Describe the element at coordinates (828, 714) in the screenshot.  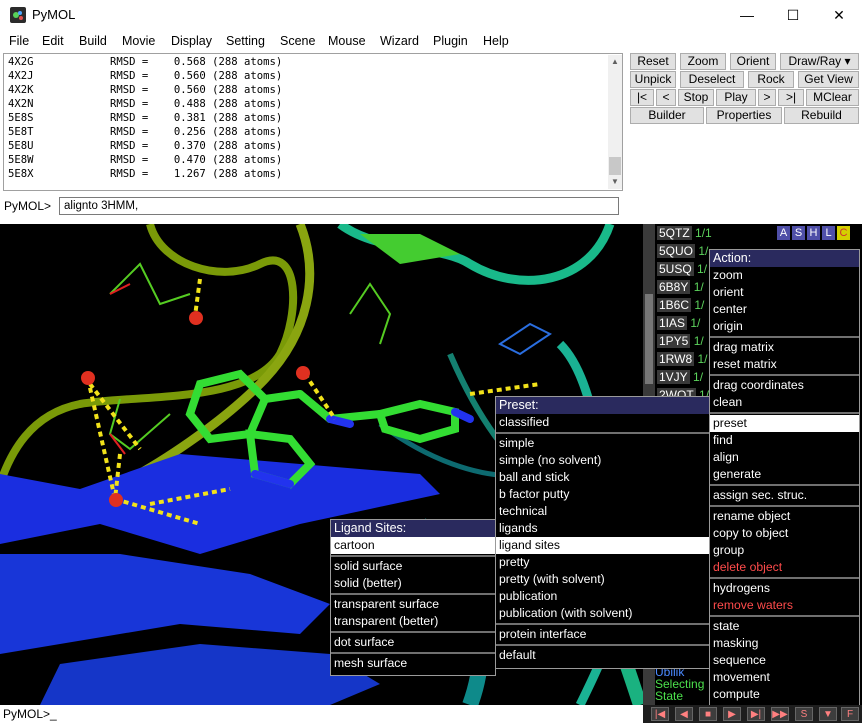
I see `movie-dropdown-icon: ▼` at that location.